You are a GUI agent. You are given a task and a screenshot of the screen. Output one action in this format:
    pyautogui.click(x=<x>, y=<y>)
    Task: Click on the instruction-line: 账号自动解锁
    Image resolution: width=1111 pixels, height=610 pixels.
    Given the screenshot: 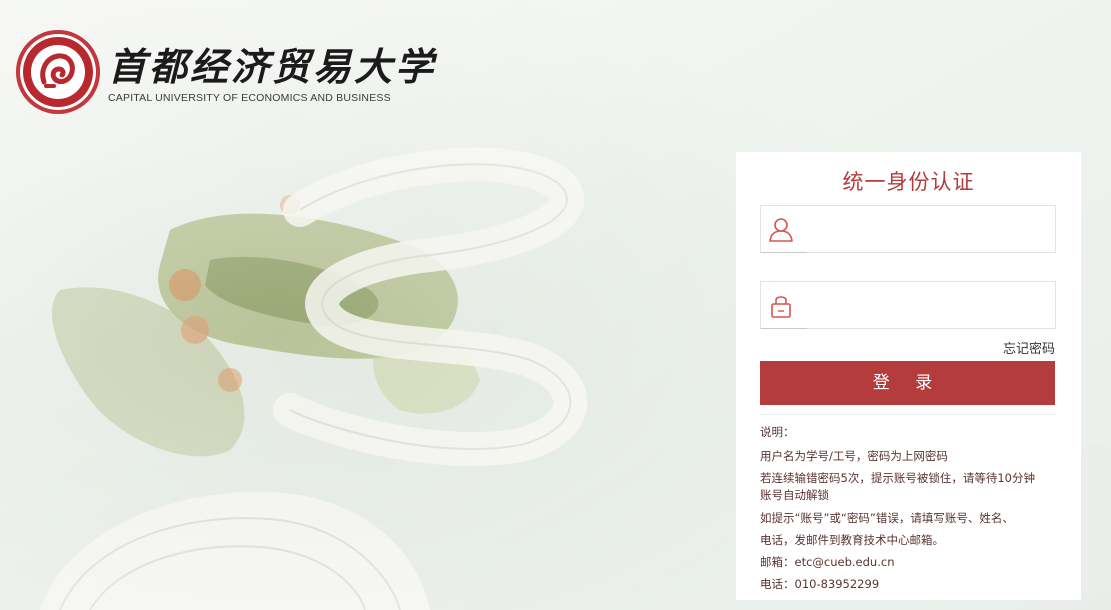 What is the action you would take?
    pyautogui.click(x=794, y=495)
    